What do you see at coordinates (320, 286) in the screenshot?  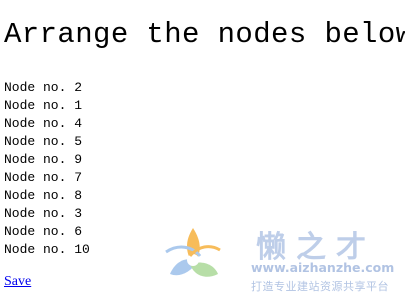 I see `watermark-slogan: 打造专业建站资源共享平台` at bounding box center [320, 286].